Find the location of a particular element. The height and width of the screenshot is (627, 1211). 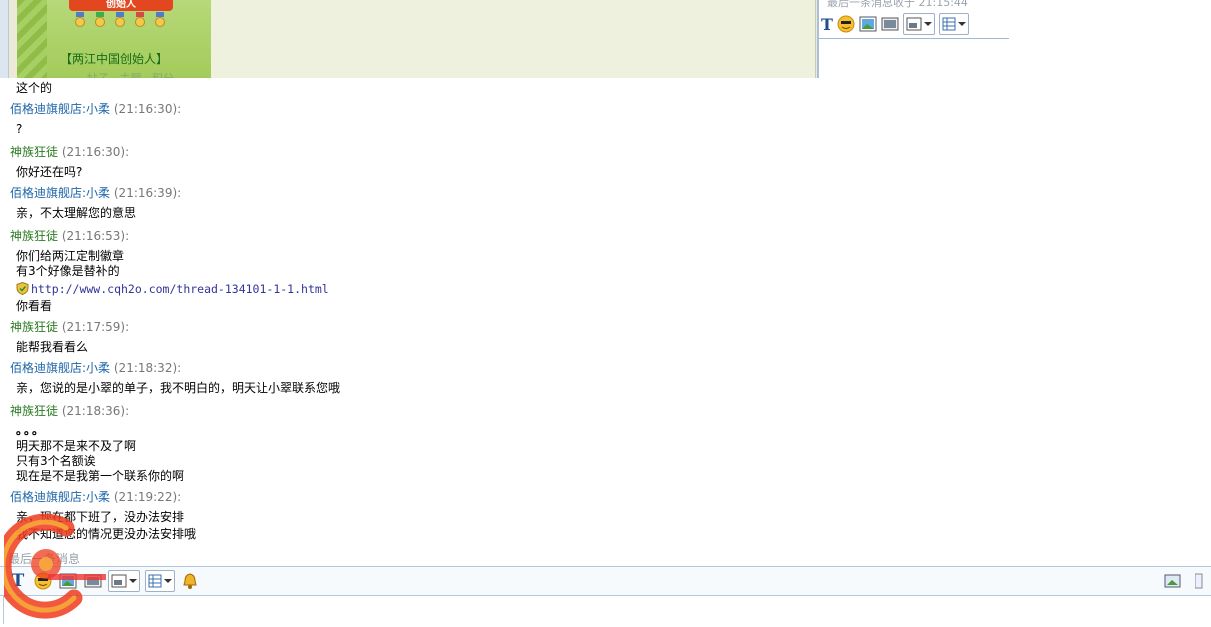

message-header: 佰格迪旗舰店:小柔 (21:19:22): is located at coordinates (95, 497).